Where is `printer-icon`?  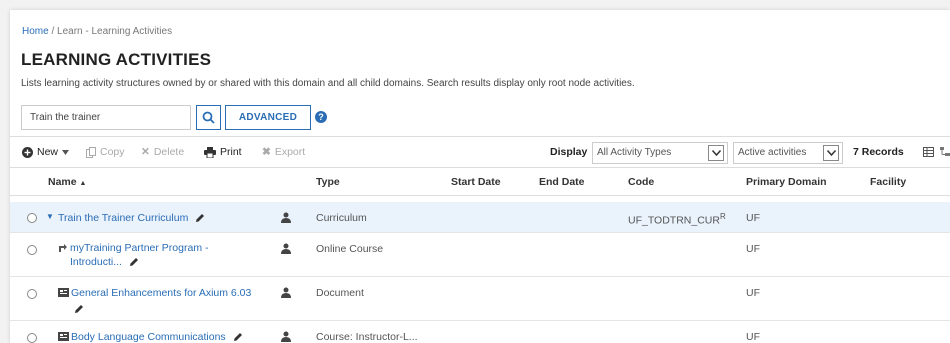 printer-icon is located at coordinates (210, 152).